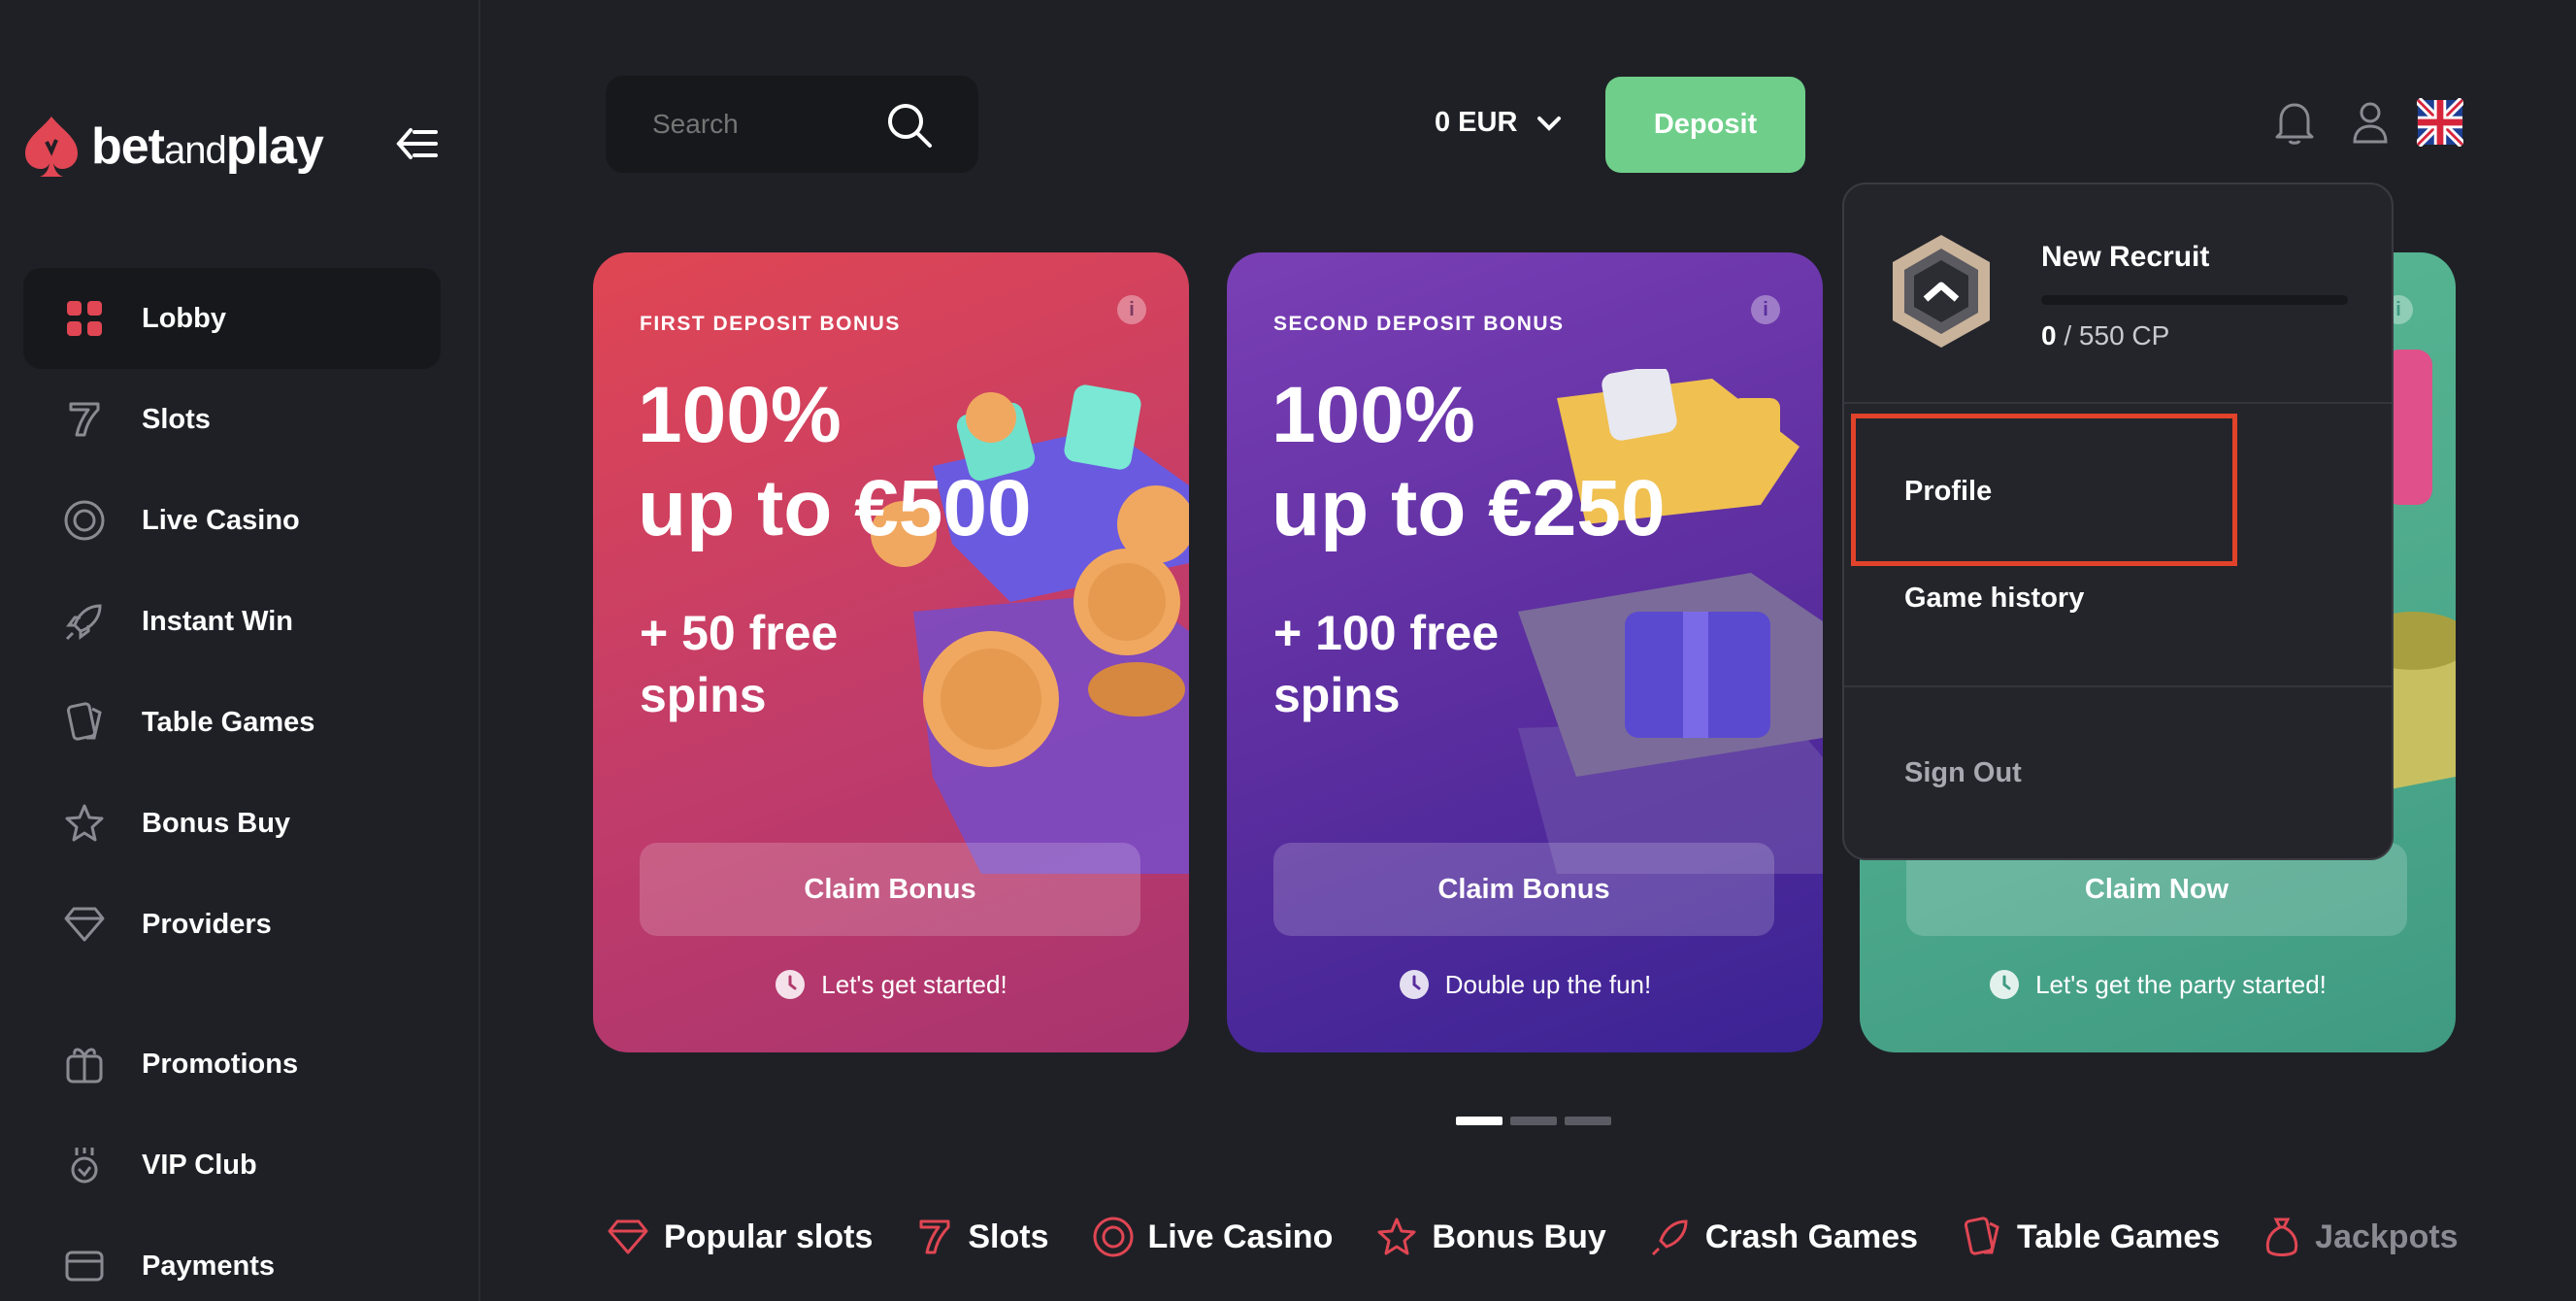  What do you see at coordinates (909, 127) in the screenshot?
I see `search-icon` at bounding box center [909, 127].